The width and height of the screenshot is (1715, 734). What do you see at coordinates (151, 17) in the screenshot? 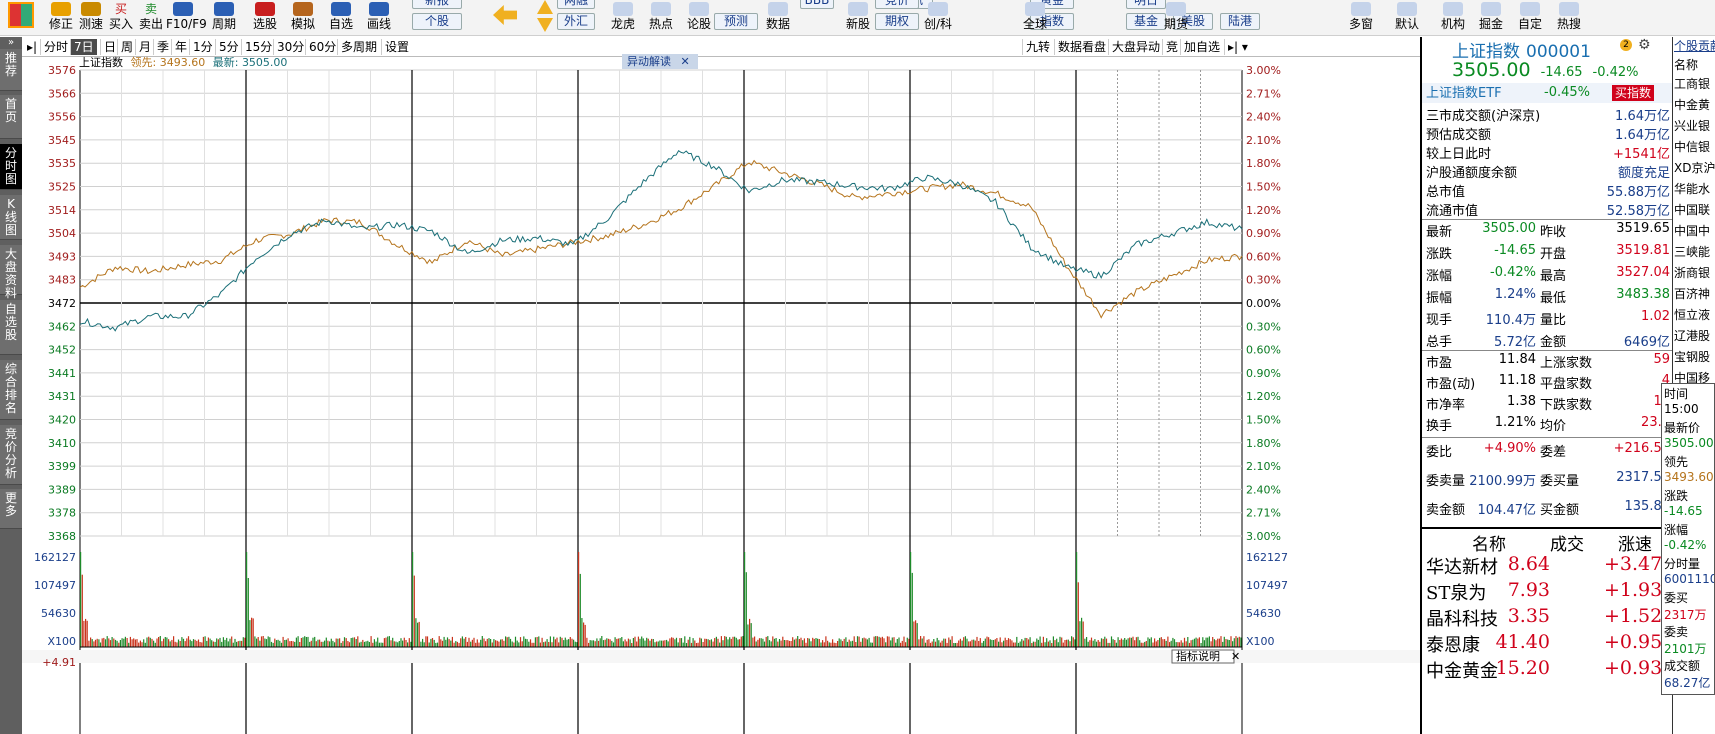
I see `toolbar-sell-button: 卖卖出` at bounding box center [151, 17].